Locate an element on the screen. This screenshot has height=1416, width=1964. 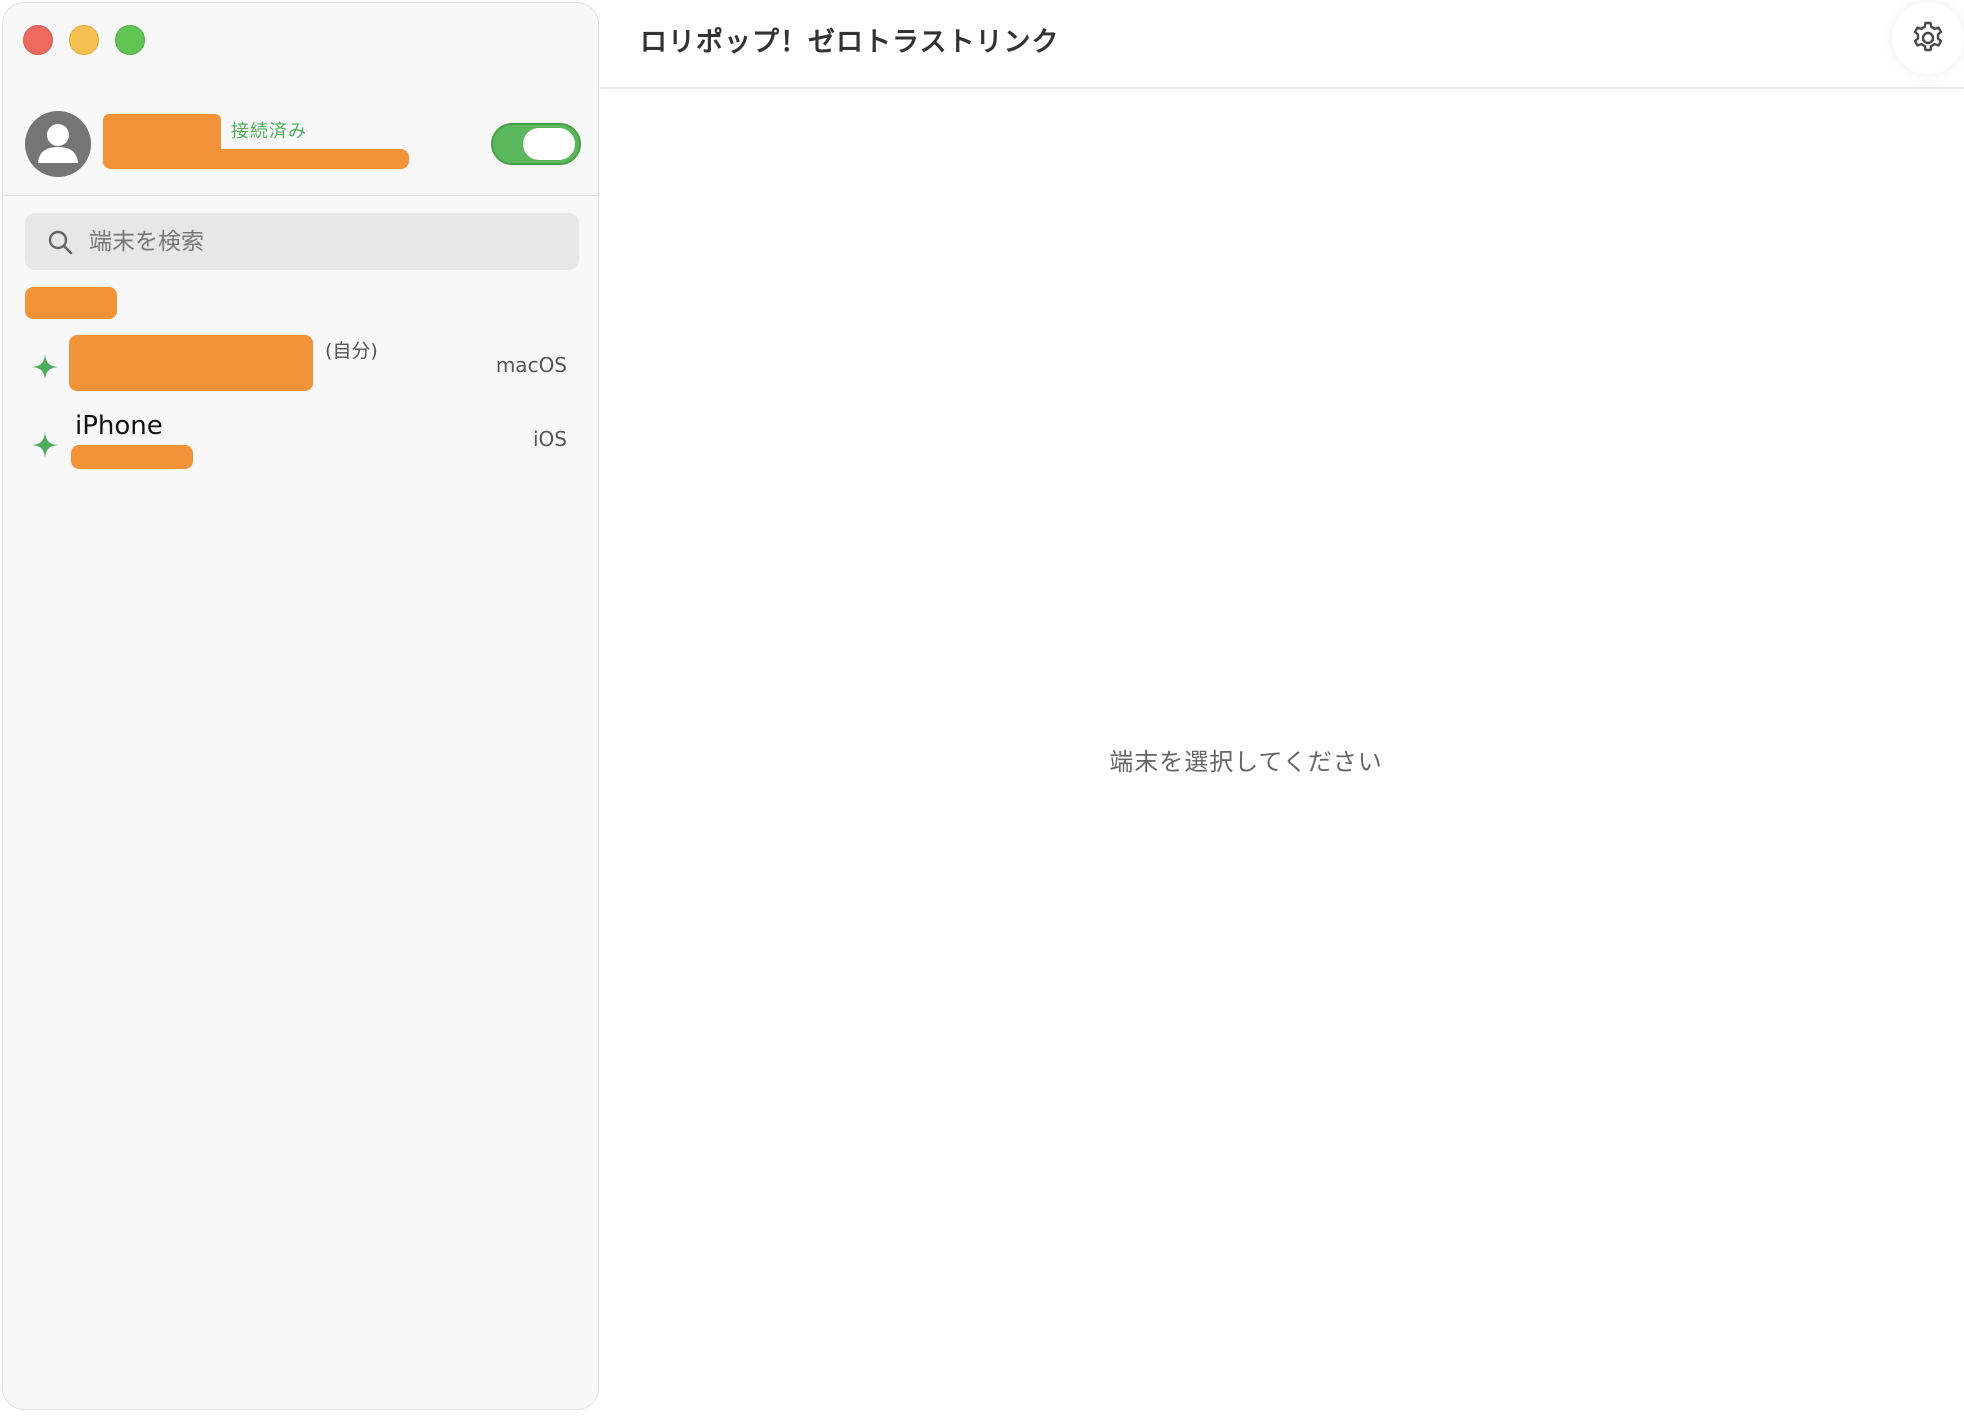
divider is located at coordinates (300, 195).